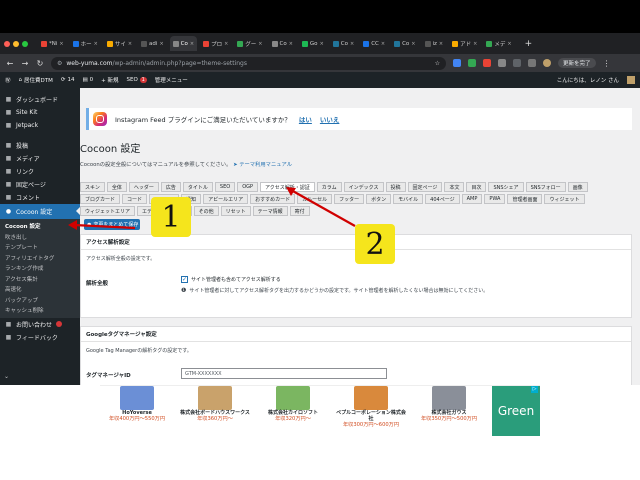 This screenshot has height=480, width=640. Describe the element at coordinates (52, 43) in the screenshot. I see `browser-tab: *Ni ×` at that location.